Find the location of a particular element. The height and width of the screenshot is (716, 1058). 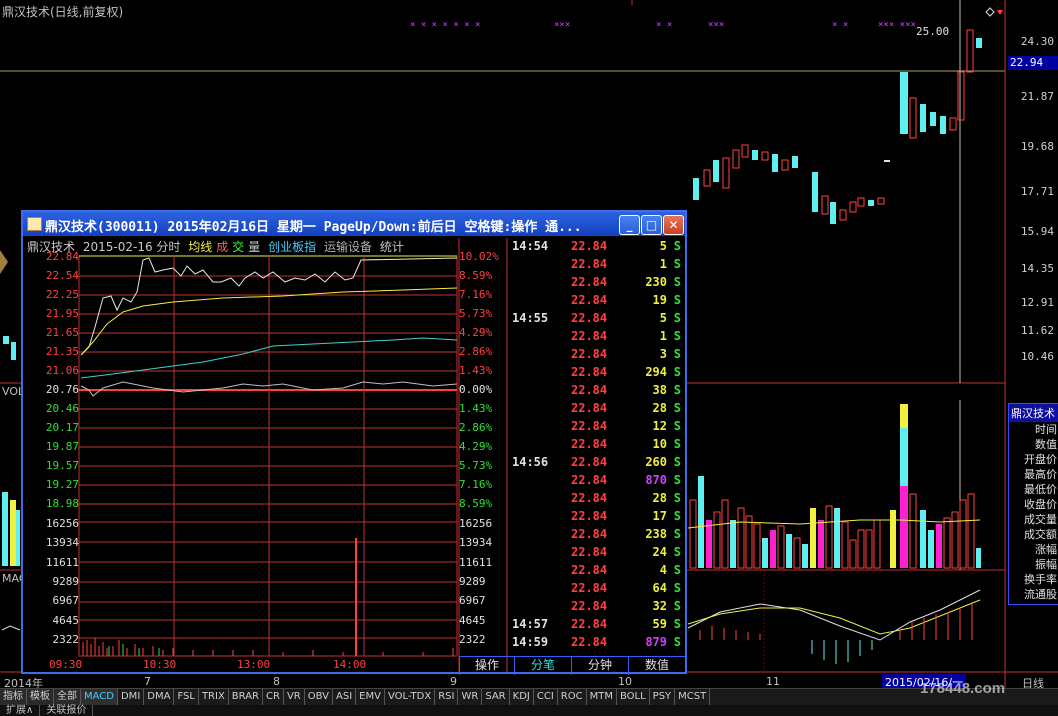

tab-related-quotes: 关联报价 is located at coordinates (67, 710).